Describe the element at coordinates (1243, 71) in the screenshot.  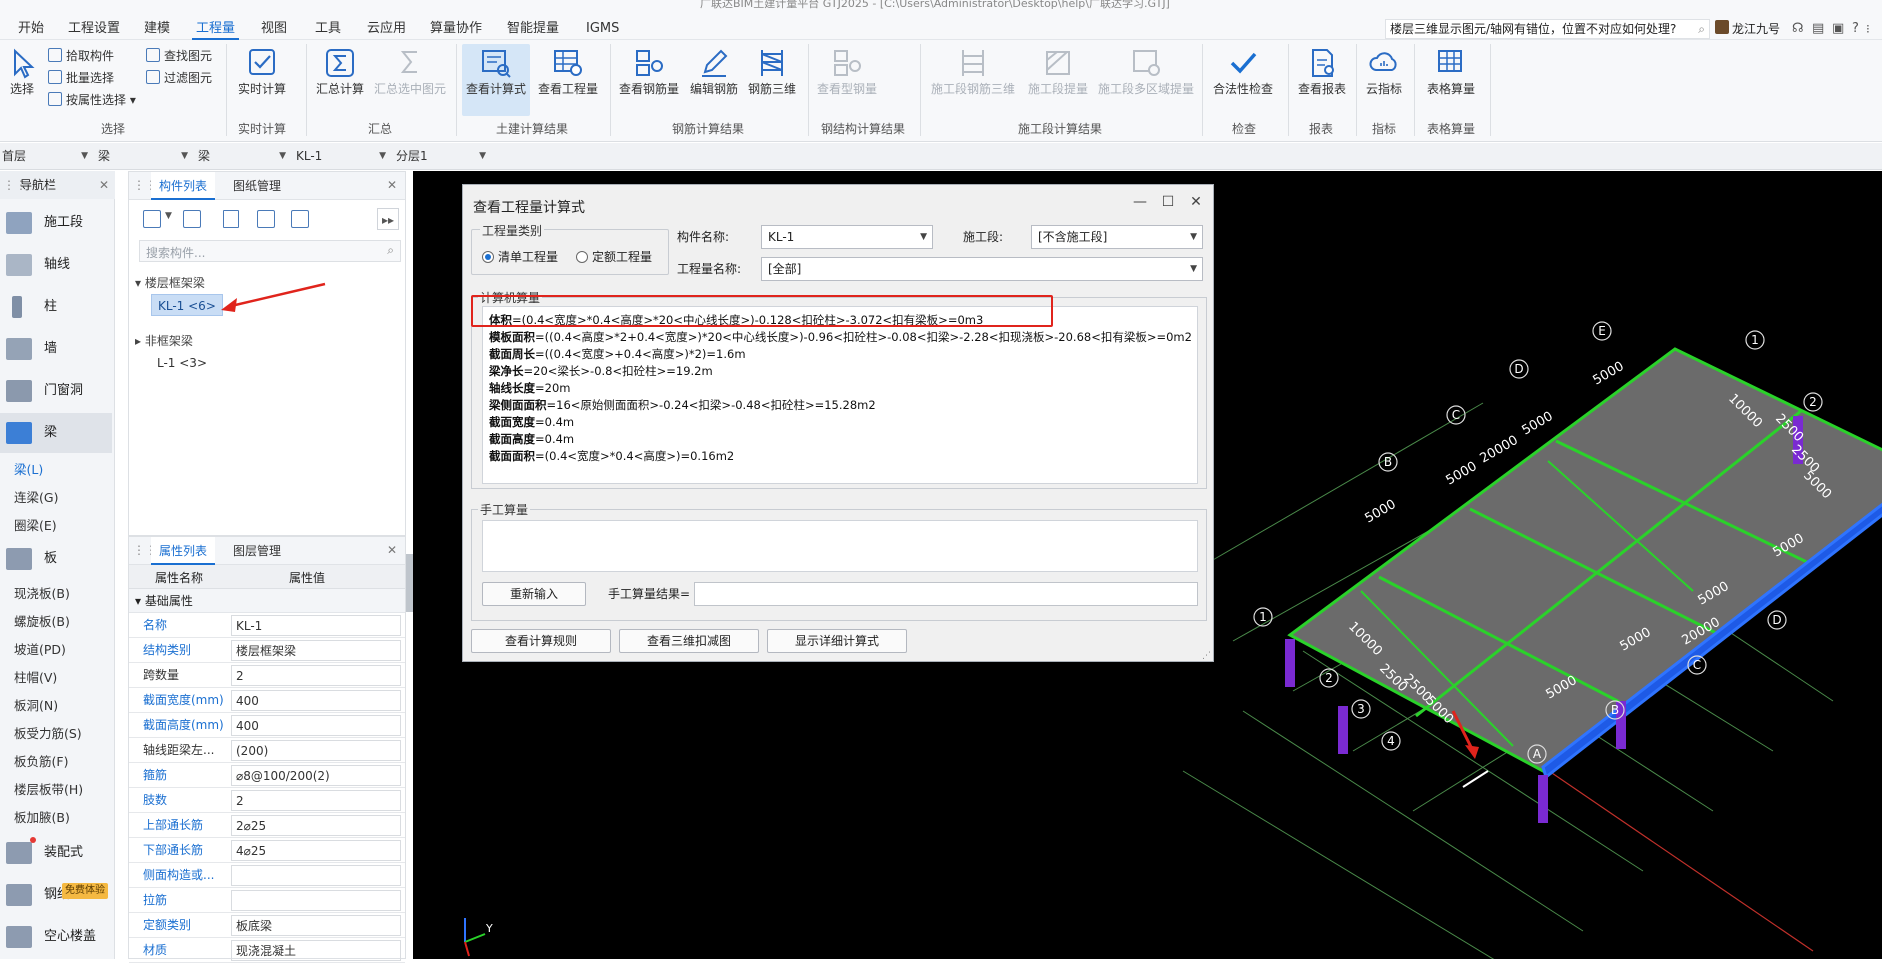
I see `validity-check-button: 合法性检查` at that location.